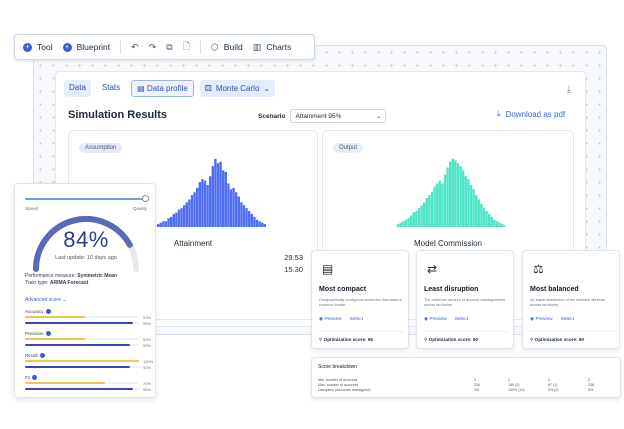 The image size is (624, 429). Describe the element at coordinates (257, 46) in the screenshot. I see `bar-chart-icon: ▥` at that location.